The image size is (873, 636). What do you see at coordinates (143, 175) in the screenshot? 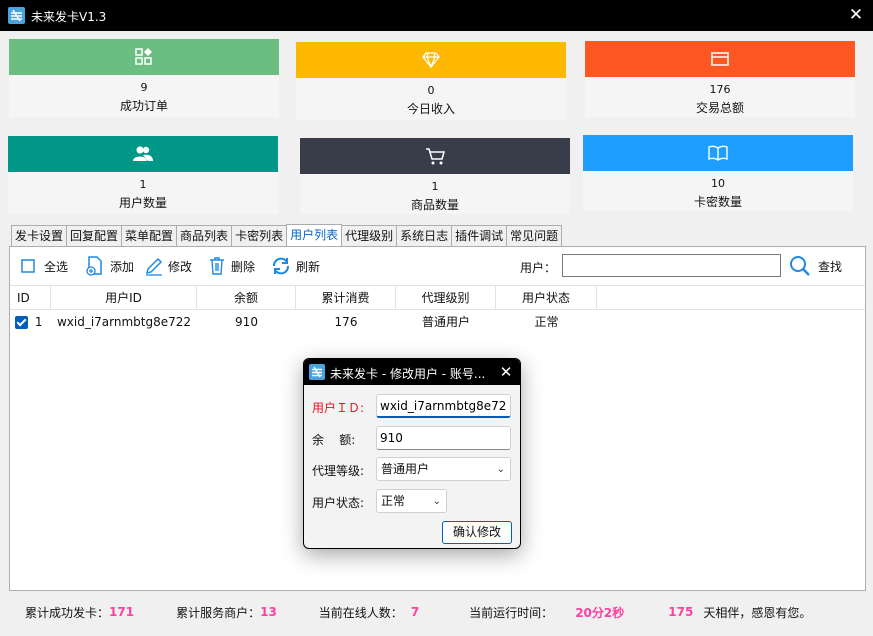
I see `stat-card-users: 1 用户数量` at bounding box center [143, 175].